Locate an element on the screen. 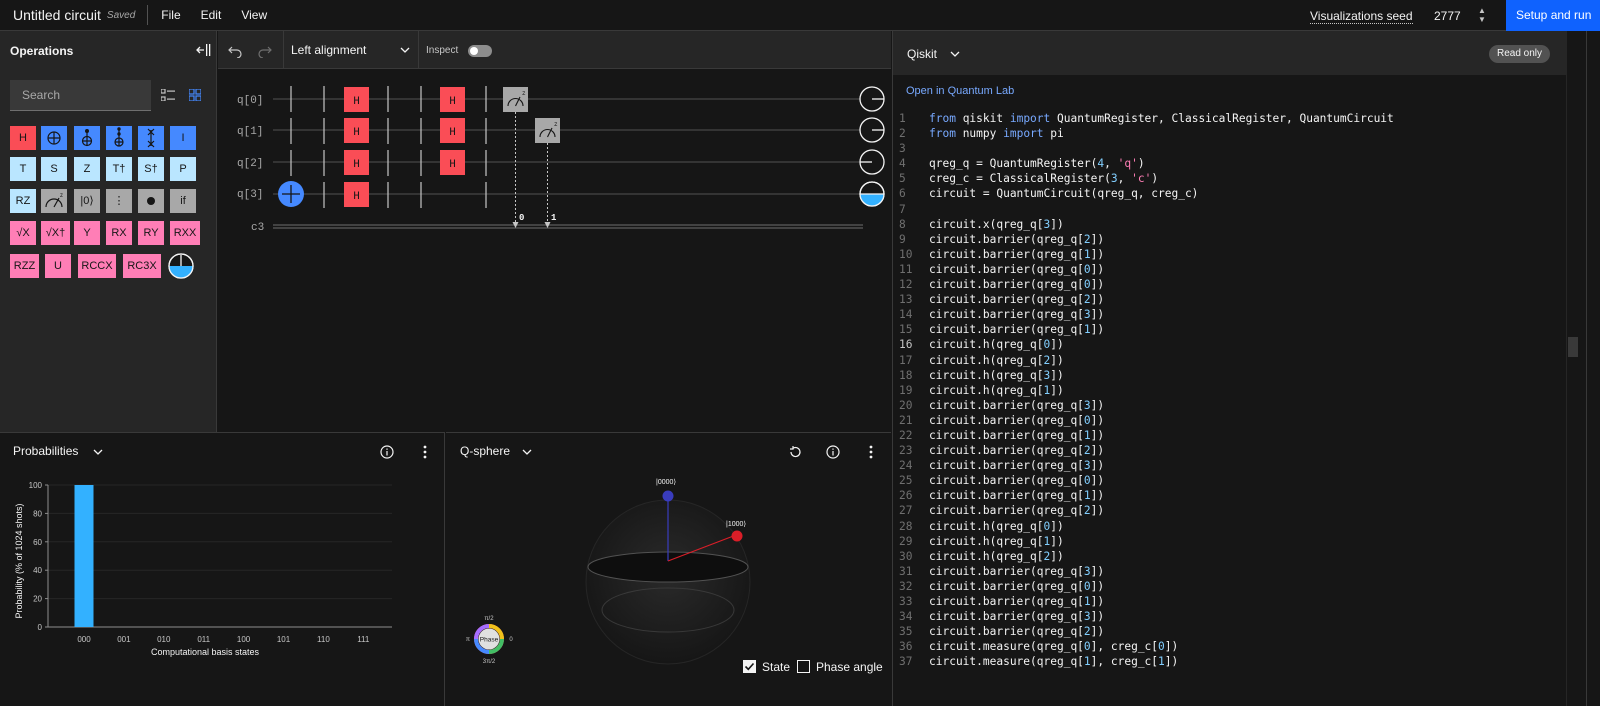 This screenshot has height=706, width=1600. gate-rxx: RXX is located at coordinates (185, 233).